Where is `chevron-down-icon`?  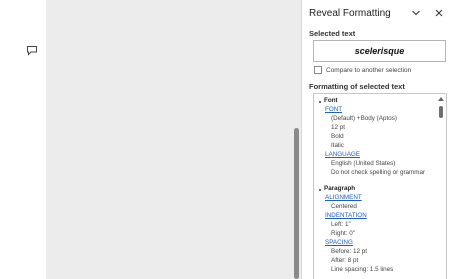 chevron-down-icon is located at coordinates (416, 13).